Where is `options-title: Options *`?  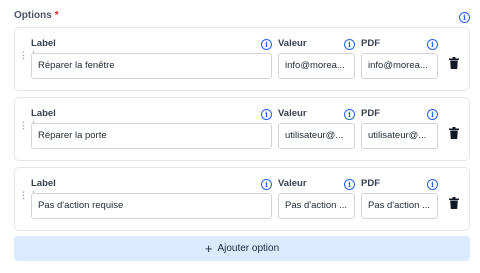 options-title: Options * is located at coordinates (36, 15).